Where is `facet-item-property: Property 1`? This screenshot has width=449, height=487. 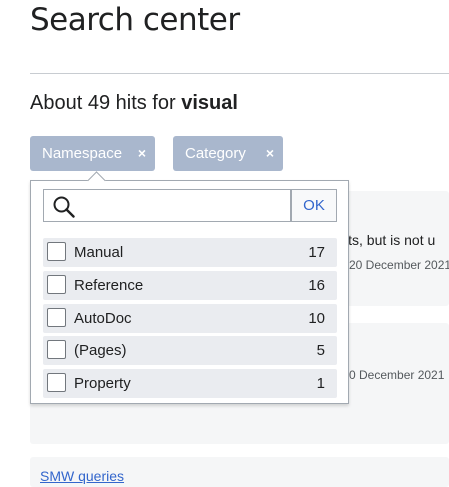 facet-item-property: Property 1 is located at coordinates (190, 383).